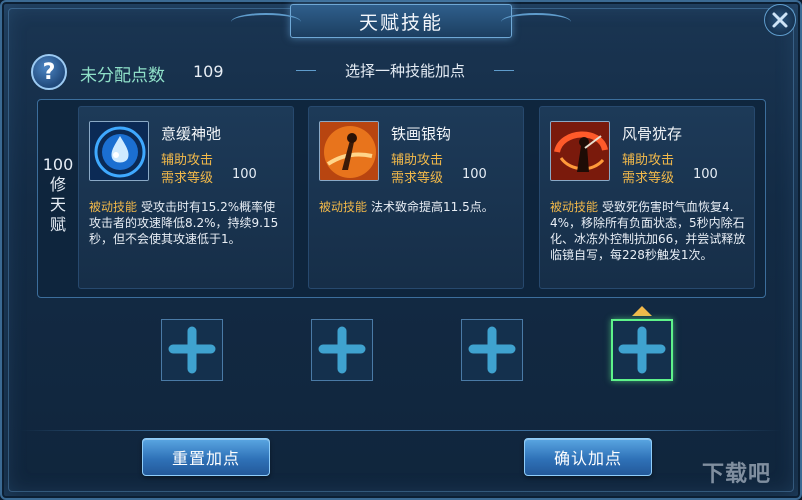 Image resolution: width=802 pixels, height=500 pixels. I want to click on water-drop-icon, so click(119, 151).